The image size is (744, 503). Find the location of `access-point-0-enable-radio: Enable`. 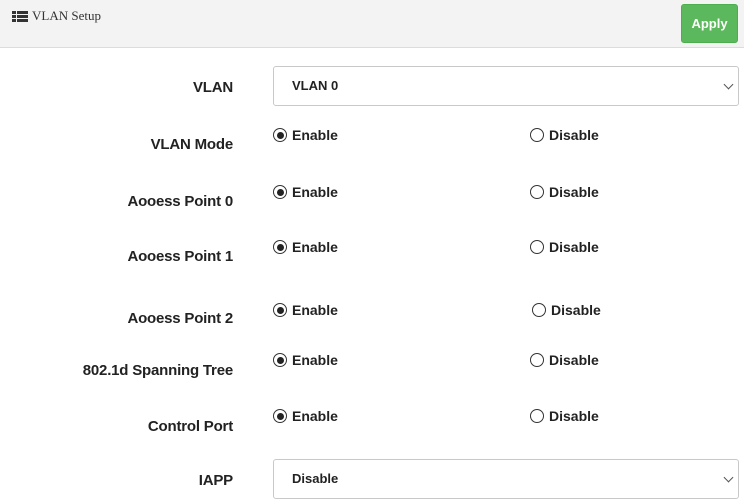

access-point-0-enable-radio: Enable is located at coordinates (305, 192).